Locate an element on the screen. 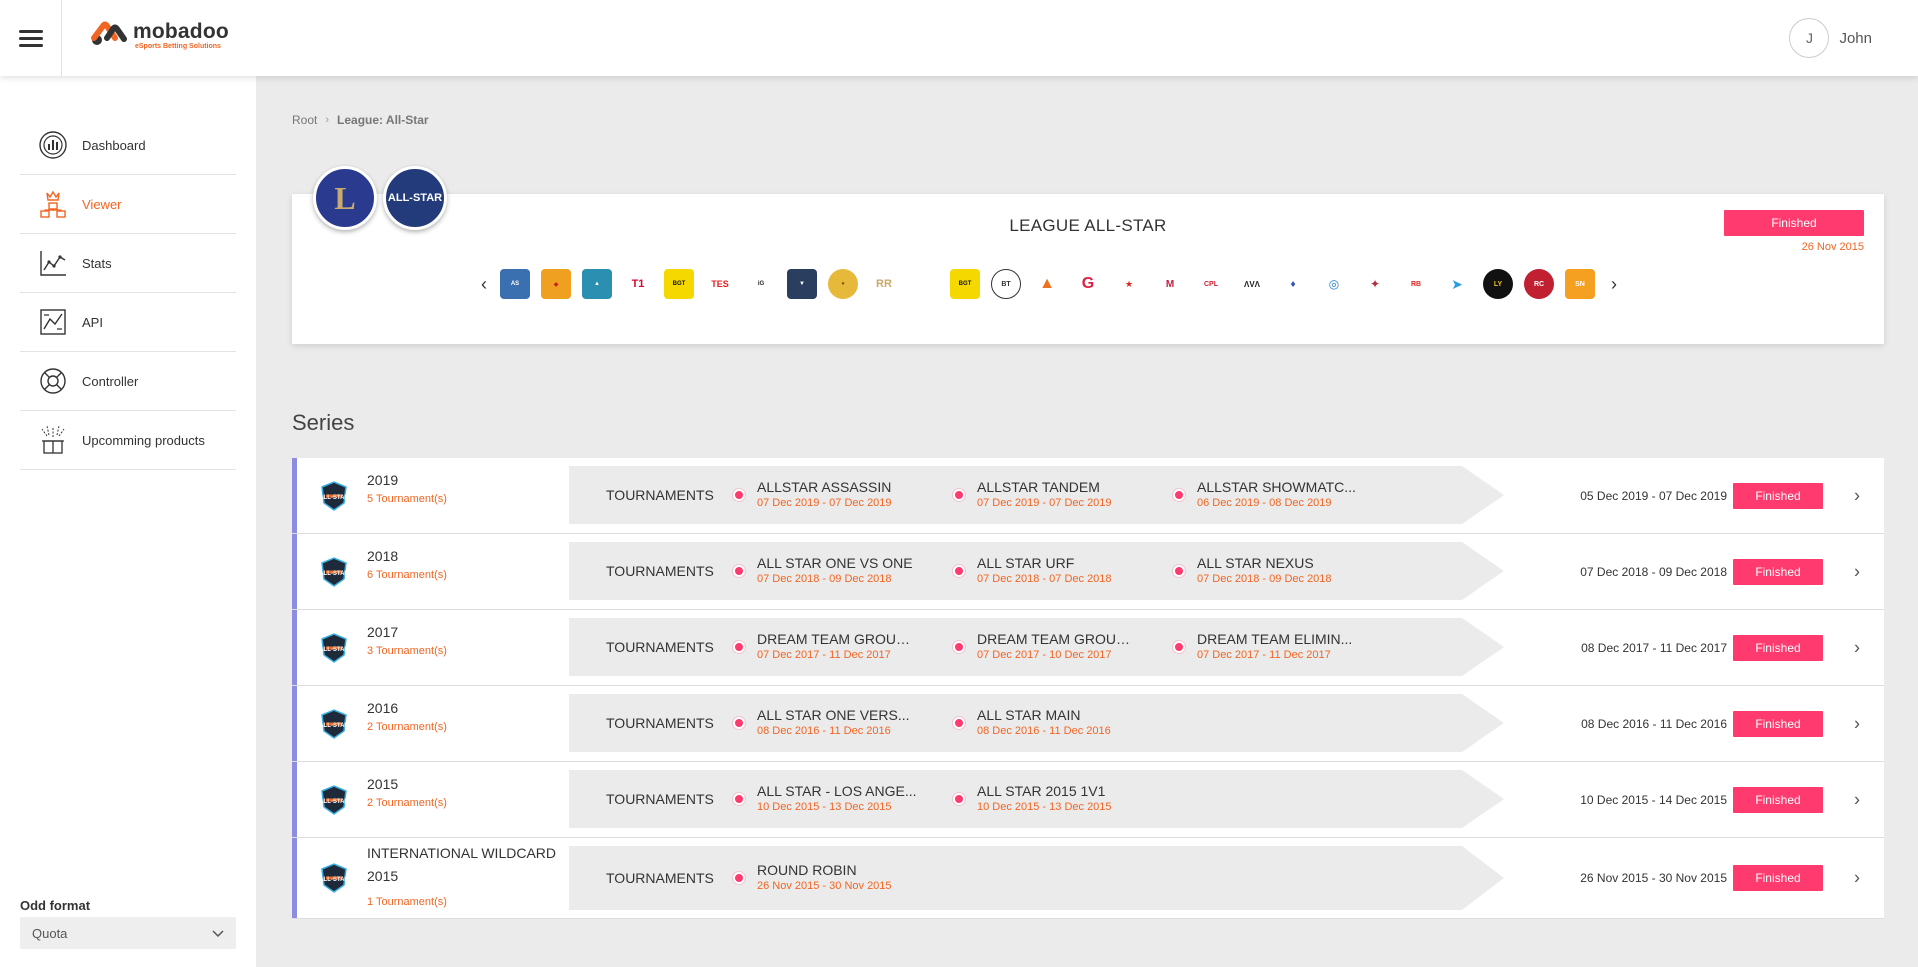 The image size is (1918, 967). team-logo-icon: AS is located at coordinates (515, 284).